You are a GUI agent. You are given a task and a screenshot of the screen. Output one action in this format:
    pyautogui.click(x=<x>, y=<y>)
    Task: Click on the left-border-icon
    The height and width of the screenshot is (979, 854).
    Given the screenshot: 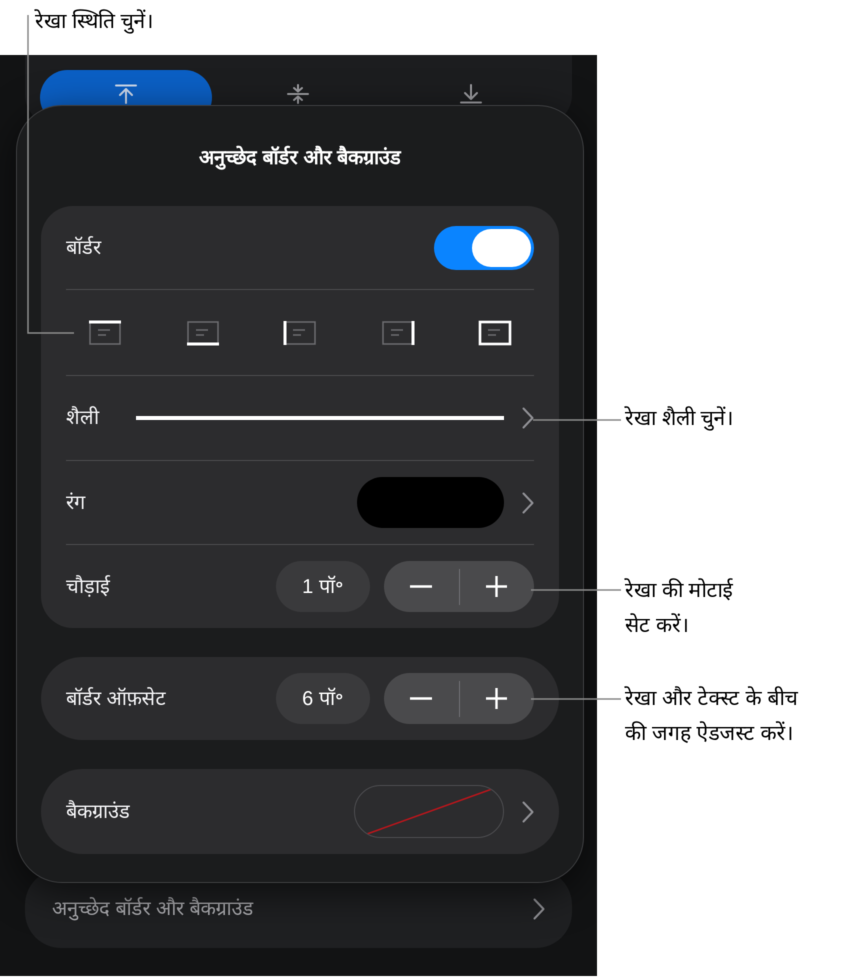 What is the action you would take?
    pyautogui.click(x=300, y=333)
    